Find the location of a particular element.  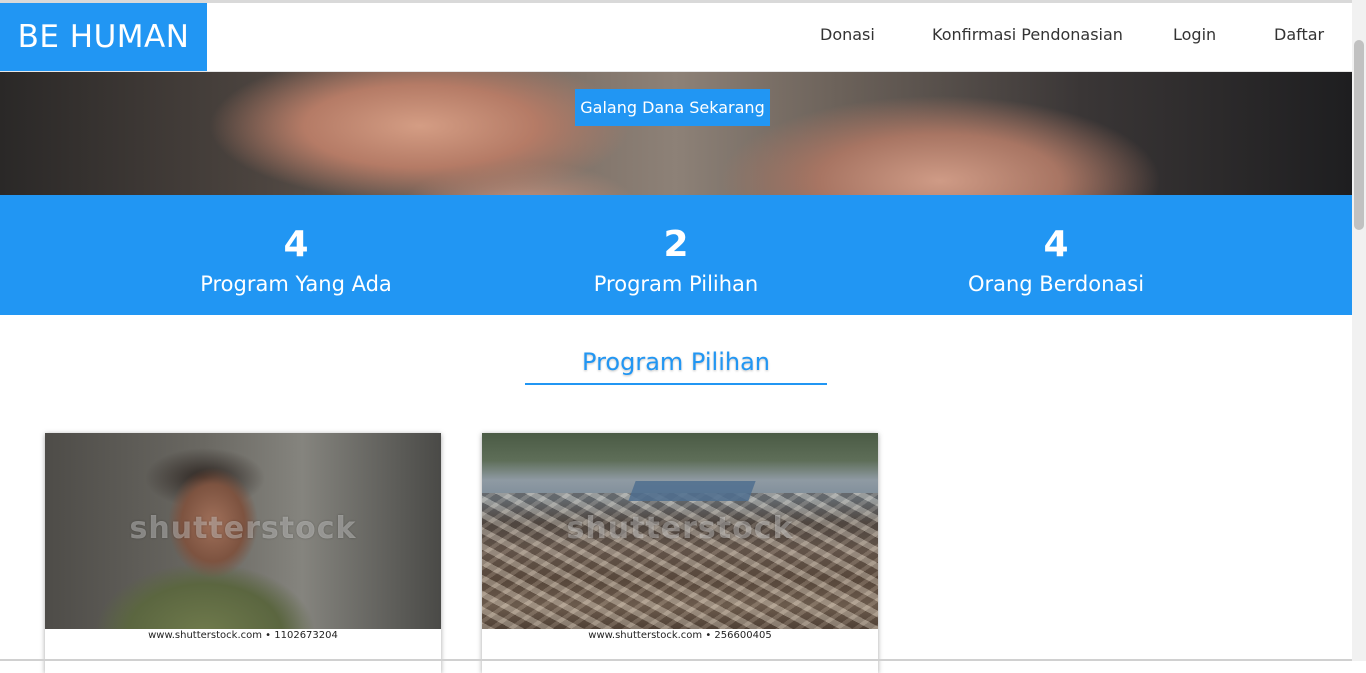

section-title-underline is located at coordinates (676, 384).